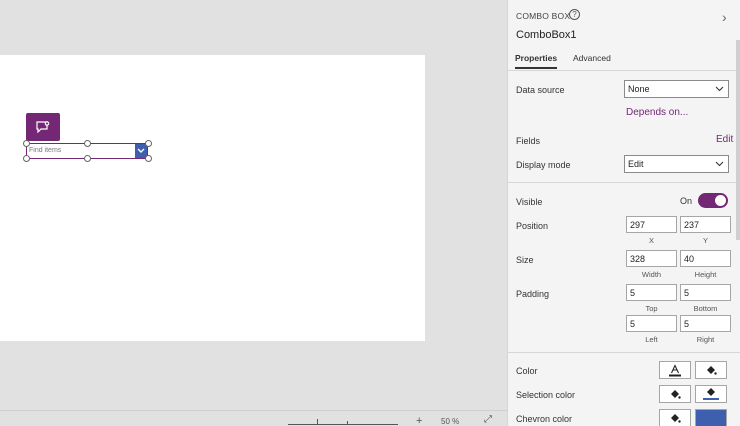 The height and width of the screenshot is (426, 740). Describe the element at coordinates (705, 240) in the screenshot. I see `position-y-caption: Y` at that location.